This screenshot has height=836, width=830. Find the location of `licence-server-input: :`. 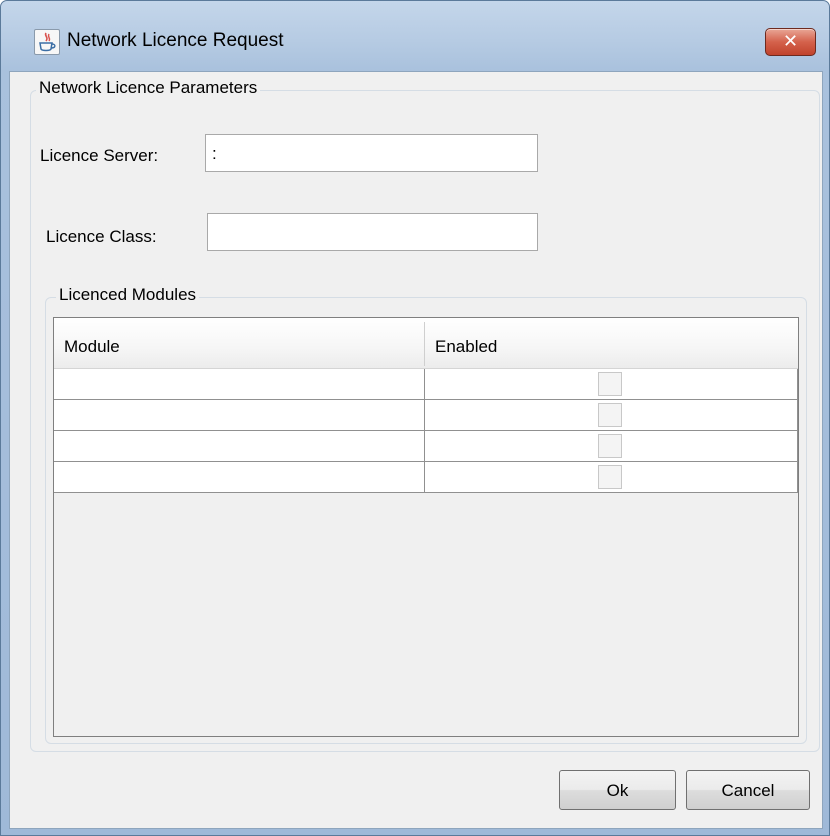

licence-server-input: : is located at coordinates (371, 153).